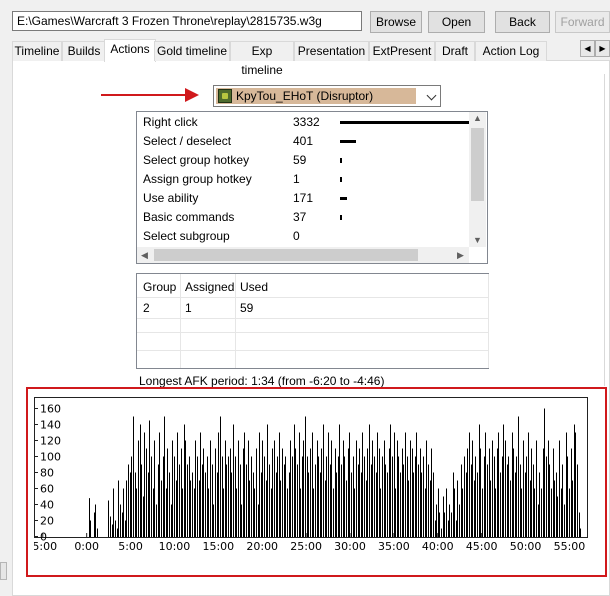 This screenshot has width=610, height=596. I want to click on player-select: KpyTou_EHoT (Disruptor), so click(327, 96).